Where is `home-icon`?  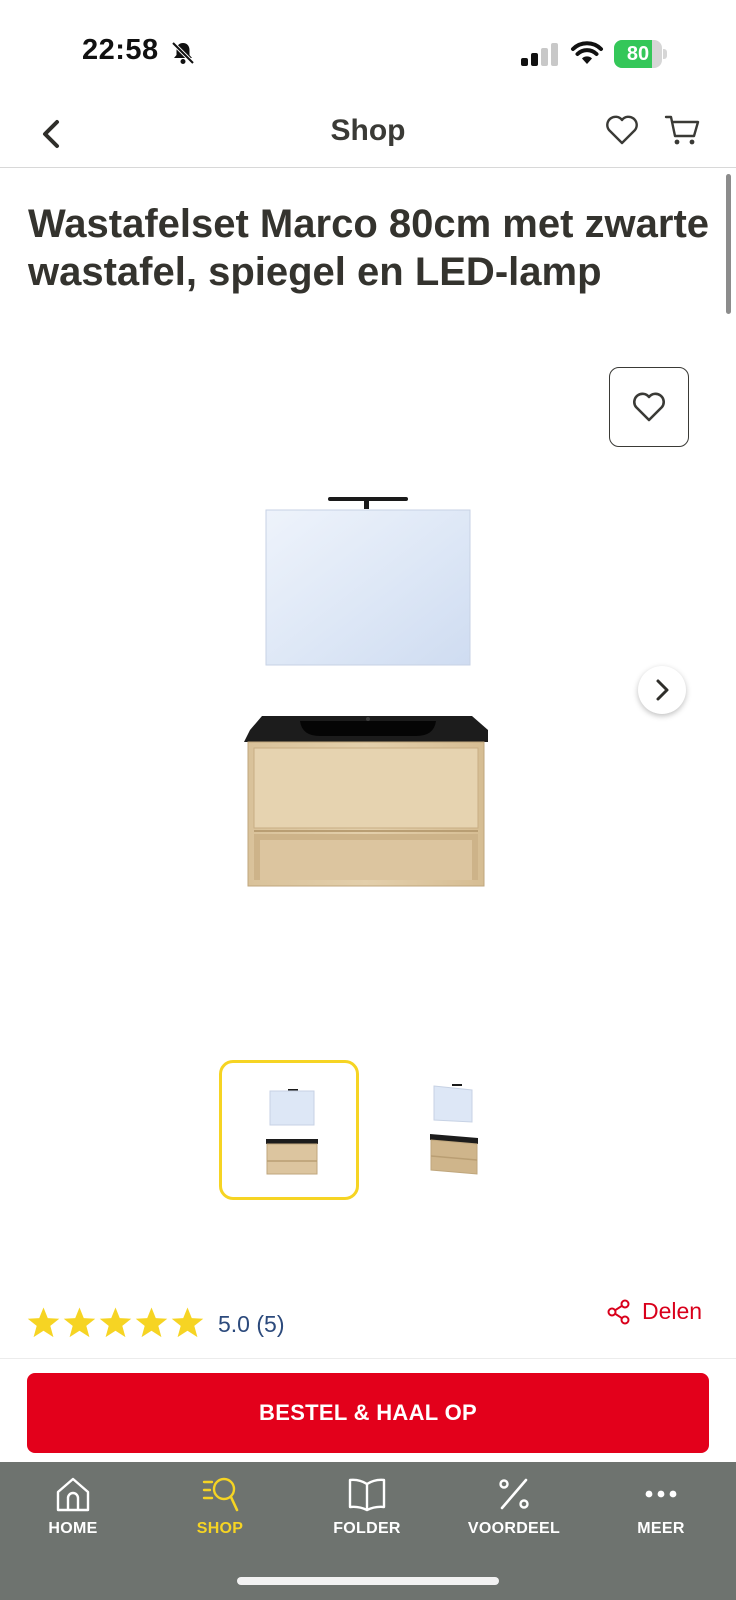
home-icon is located at coordinates (73, 1494).